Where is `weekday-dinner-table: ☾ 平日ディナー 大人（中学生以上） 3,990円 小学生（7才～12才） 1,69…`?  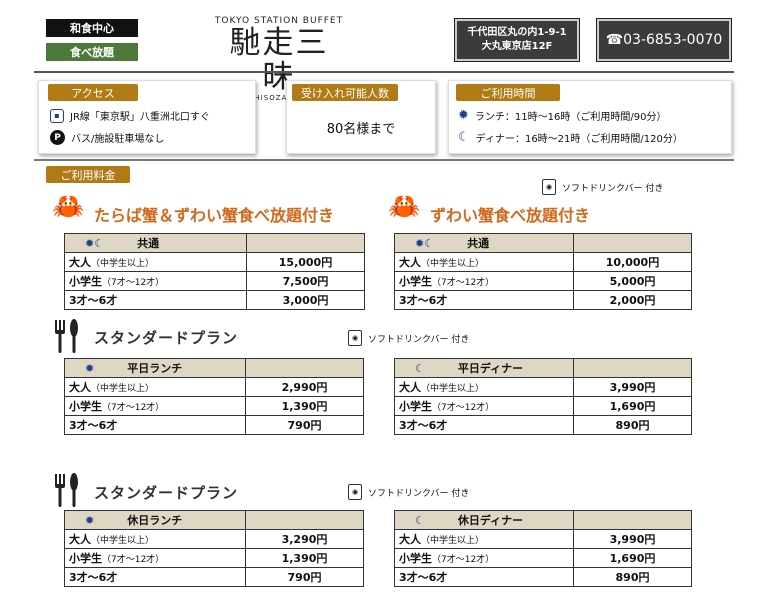 weekday-dinner-table: ☾ 平日ディナー 大人（中学生以上） 3,990円 小学生（7才～12才） 1,69… is located at coordinates (543, 396).